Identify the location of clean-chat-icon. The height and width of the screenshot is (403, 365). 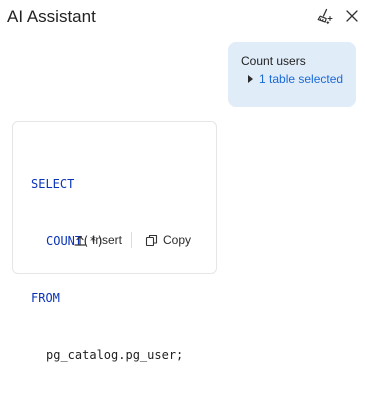
(325, 16).